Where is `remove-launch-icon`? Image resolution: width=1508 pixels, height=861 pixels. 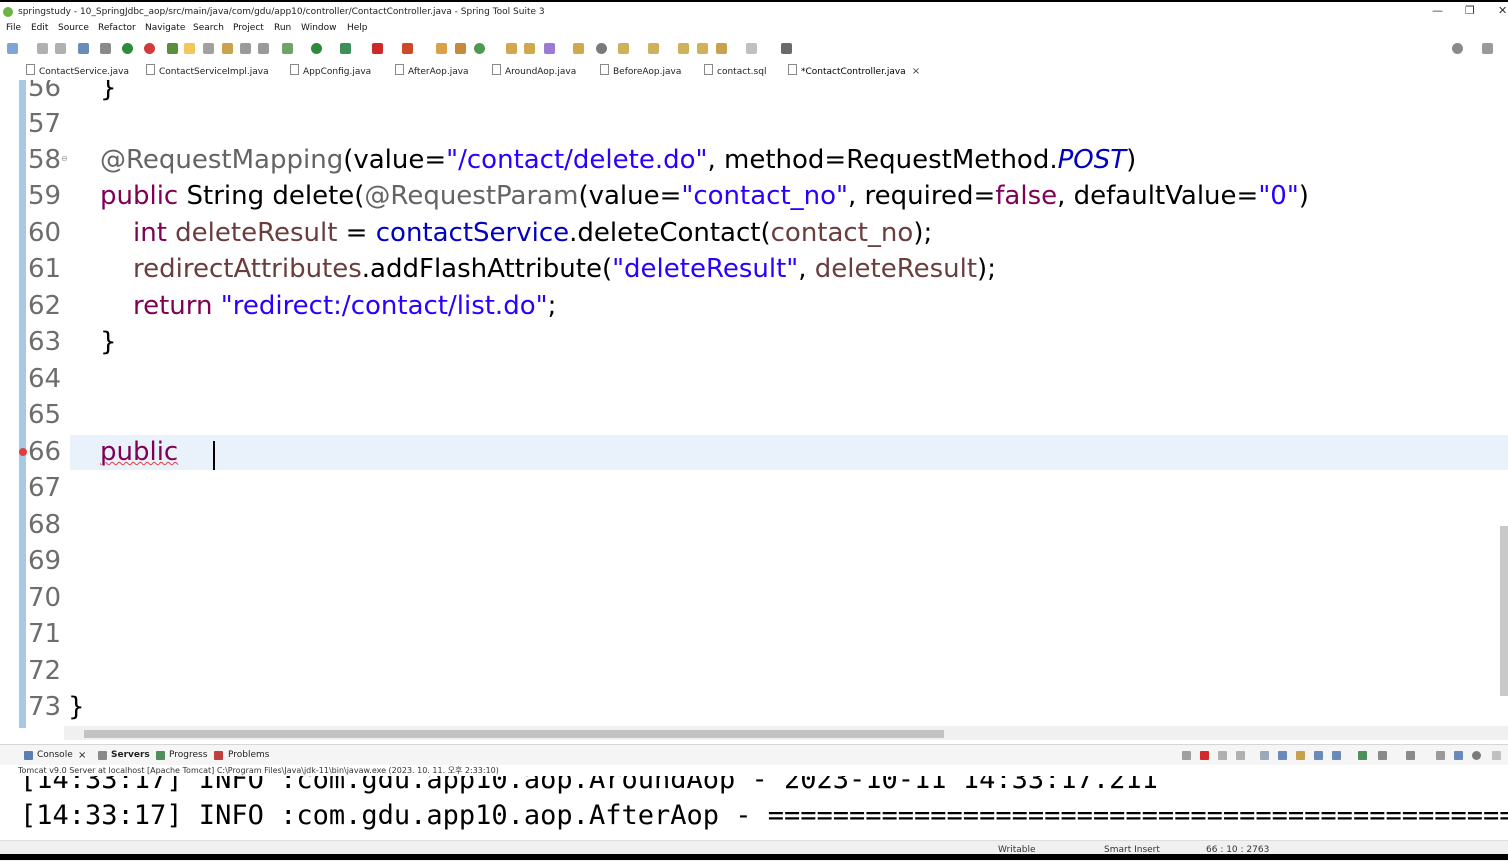 remove-launch-icon is located at coordinates (1222, 755).